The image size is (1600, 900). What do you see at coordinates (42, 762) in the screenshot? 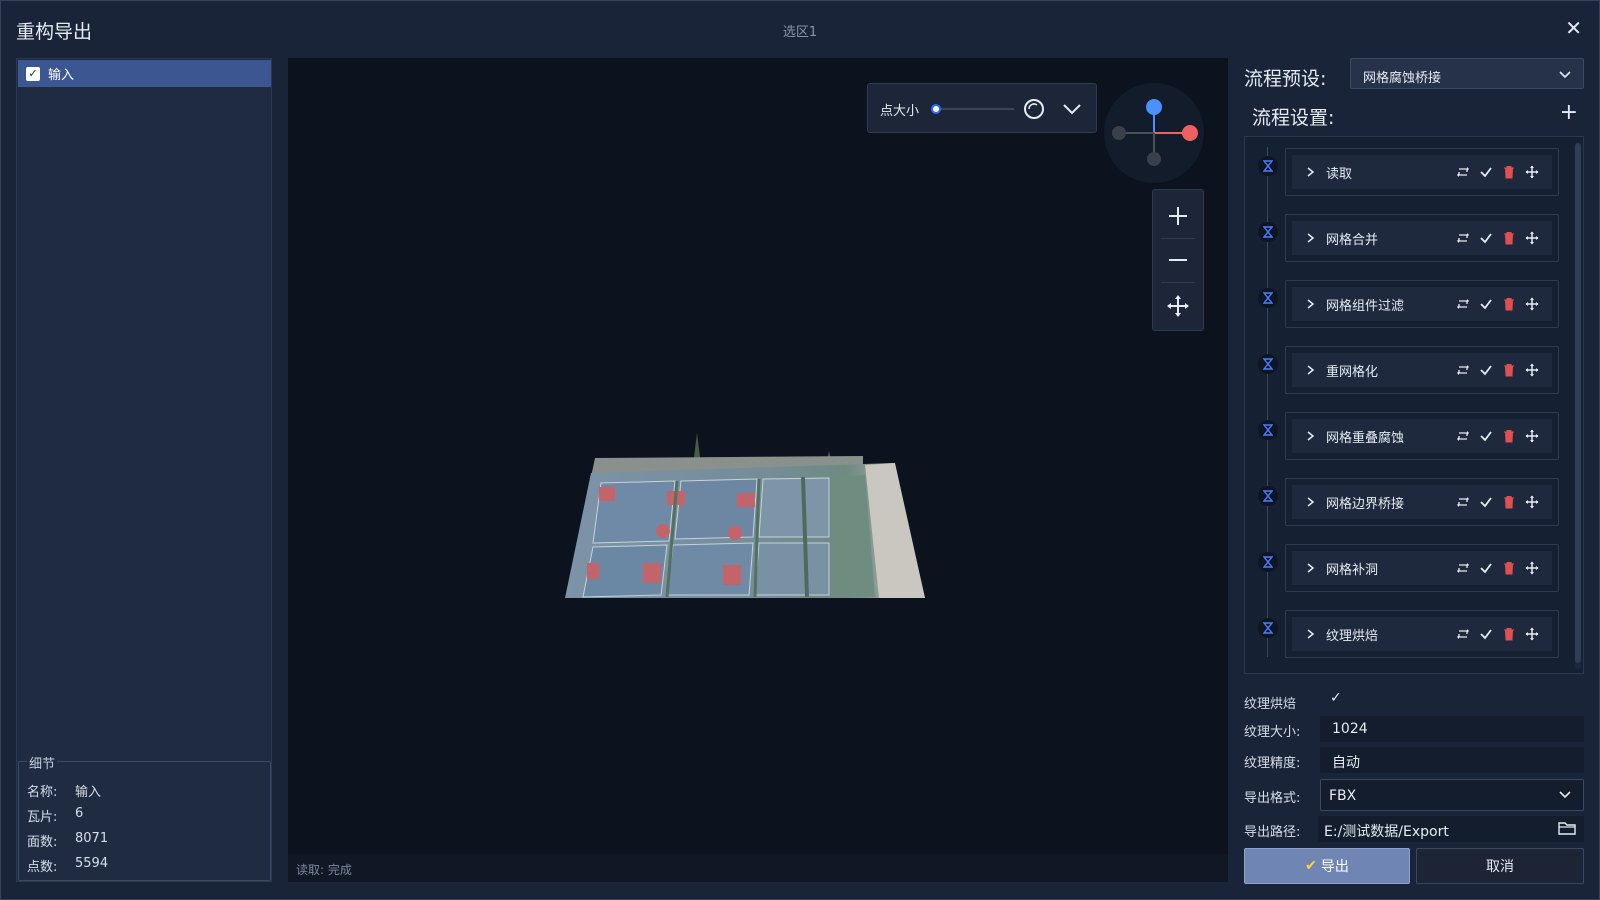
I see `details-title: 细节` at bounding box center [42, 762].